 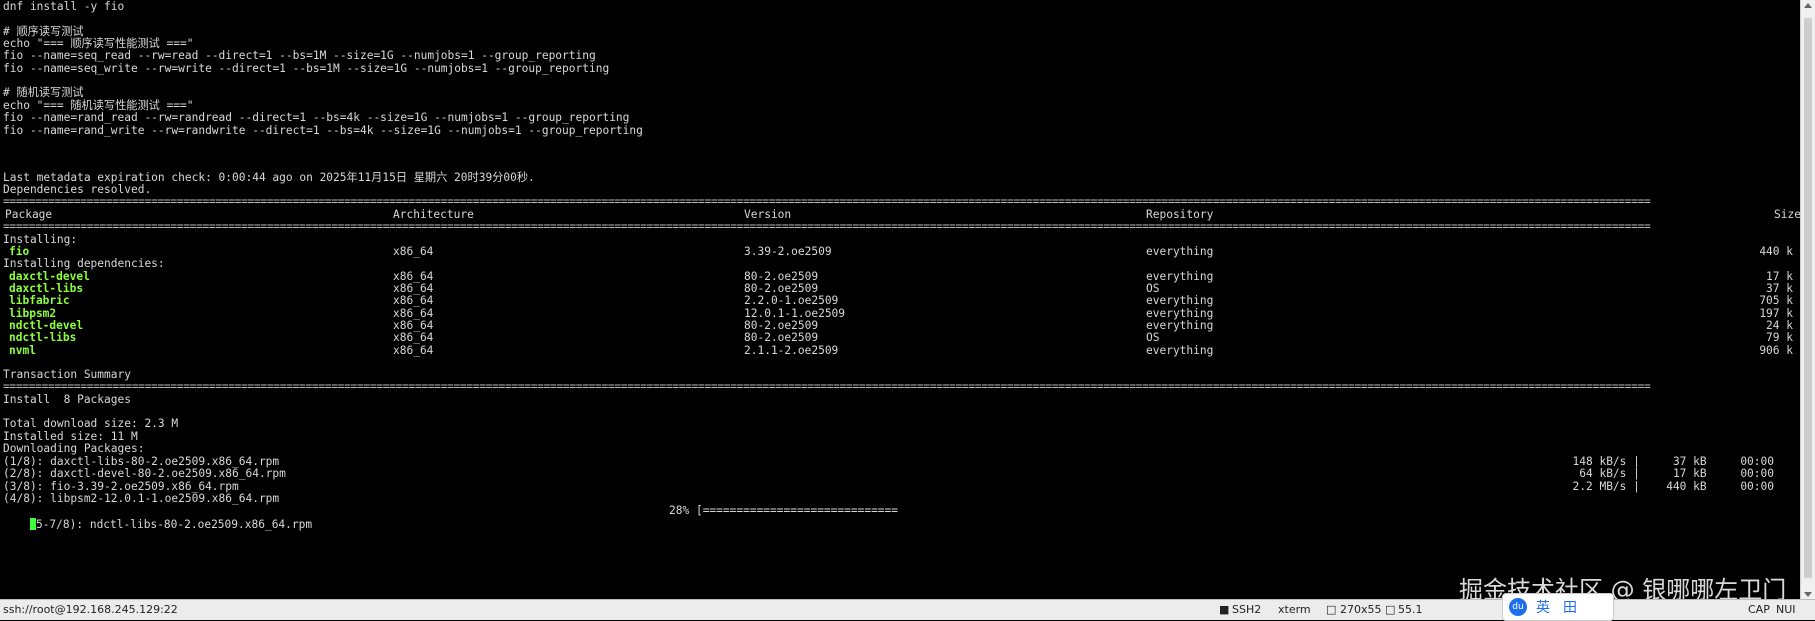 What do you see at coordinates (1180, 350) in the screenshot?
I see `package-repo: everything` at bounding box center [1180, 350].